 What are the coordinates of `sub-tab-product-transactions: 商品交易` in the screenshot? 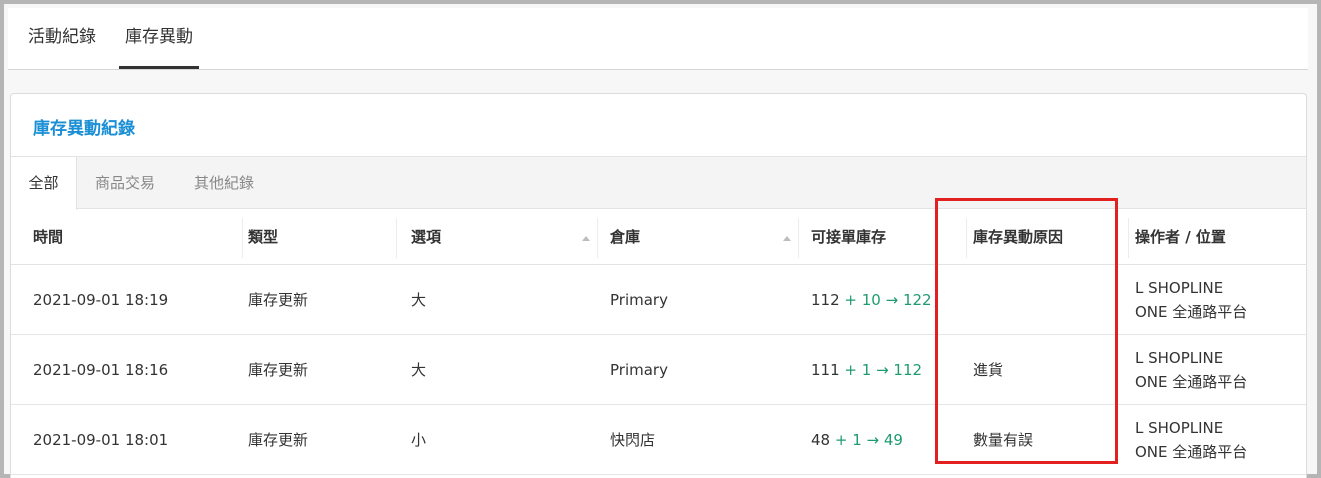 It's located at (125, 183).